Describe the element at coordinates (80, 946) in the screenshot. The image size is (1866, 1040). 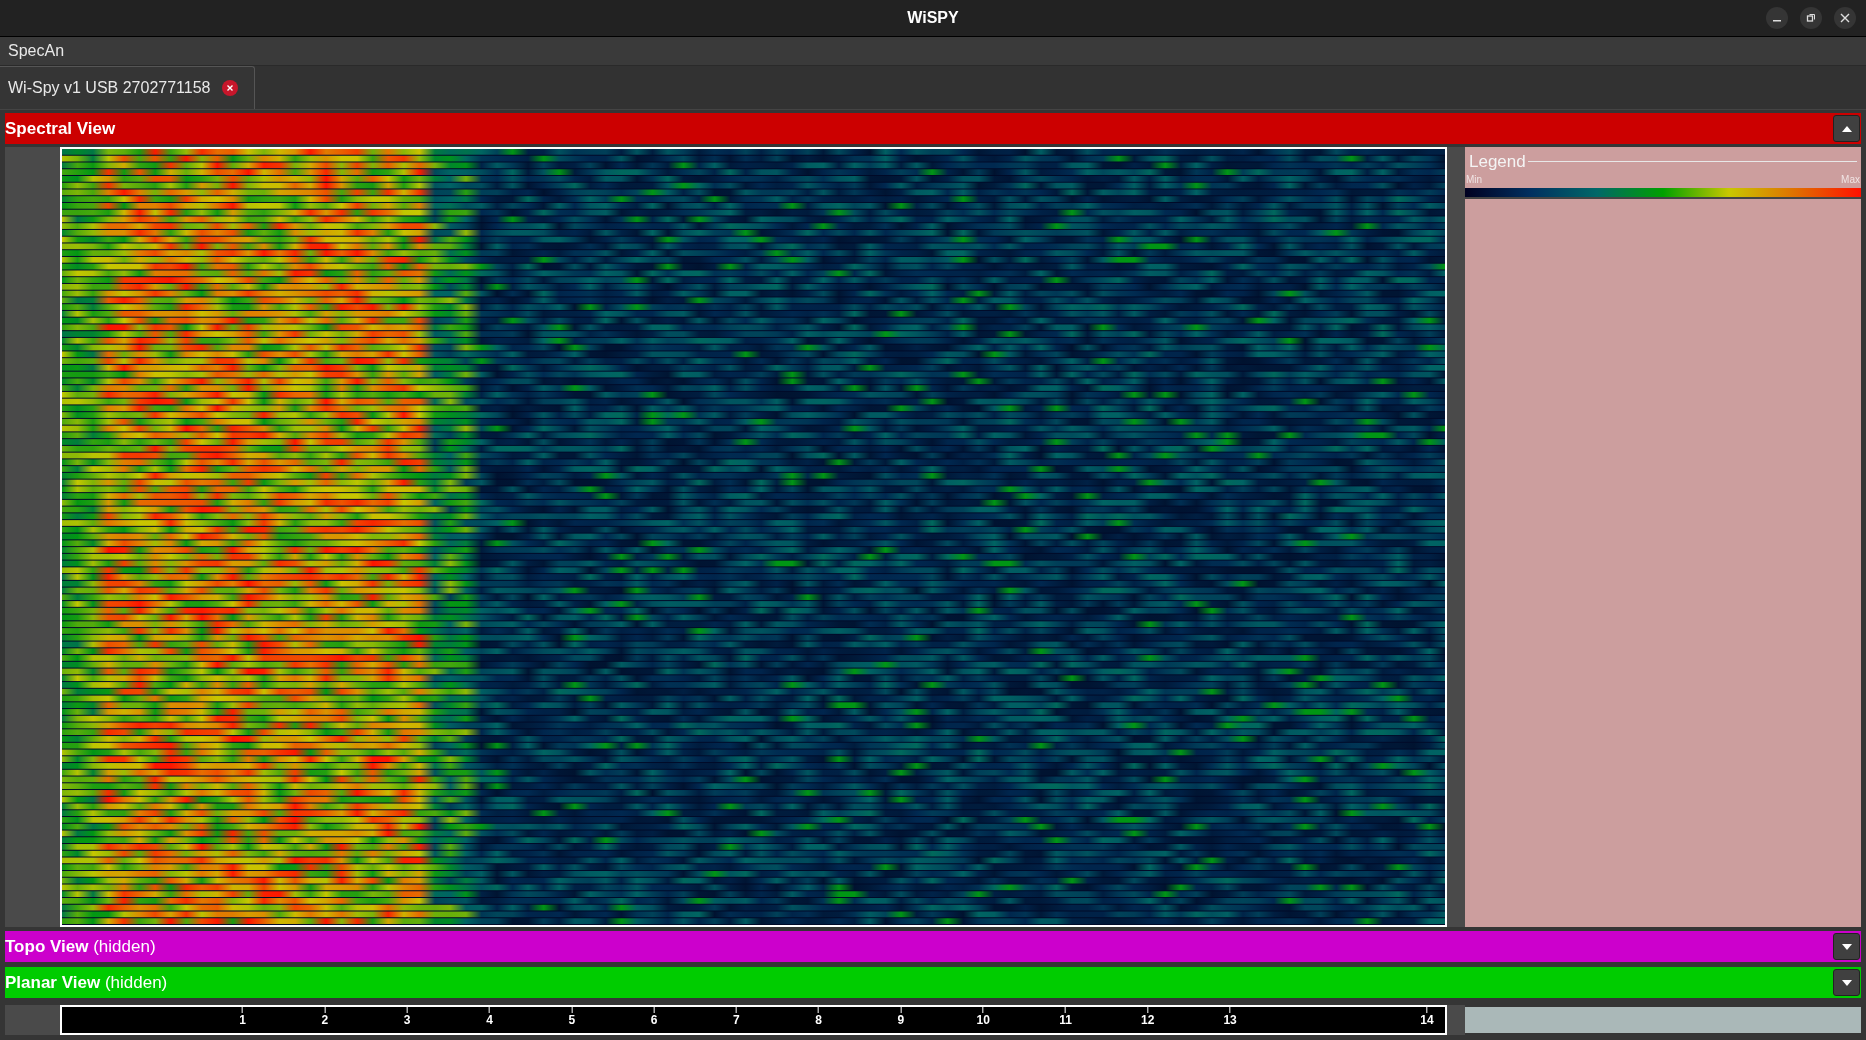
I see `section-title: Topo View (hidden)` at that location.